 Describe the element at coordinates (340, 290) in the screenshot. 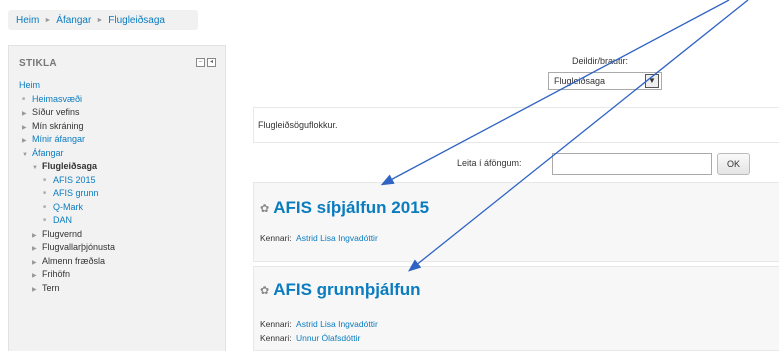

I see `course-title: ✿ AFIS grunnþjálfun` at that location.